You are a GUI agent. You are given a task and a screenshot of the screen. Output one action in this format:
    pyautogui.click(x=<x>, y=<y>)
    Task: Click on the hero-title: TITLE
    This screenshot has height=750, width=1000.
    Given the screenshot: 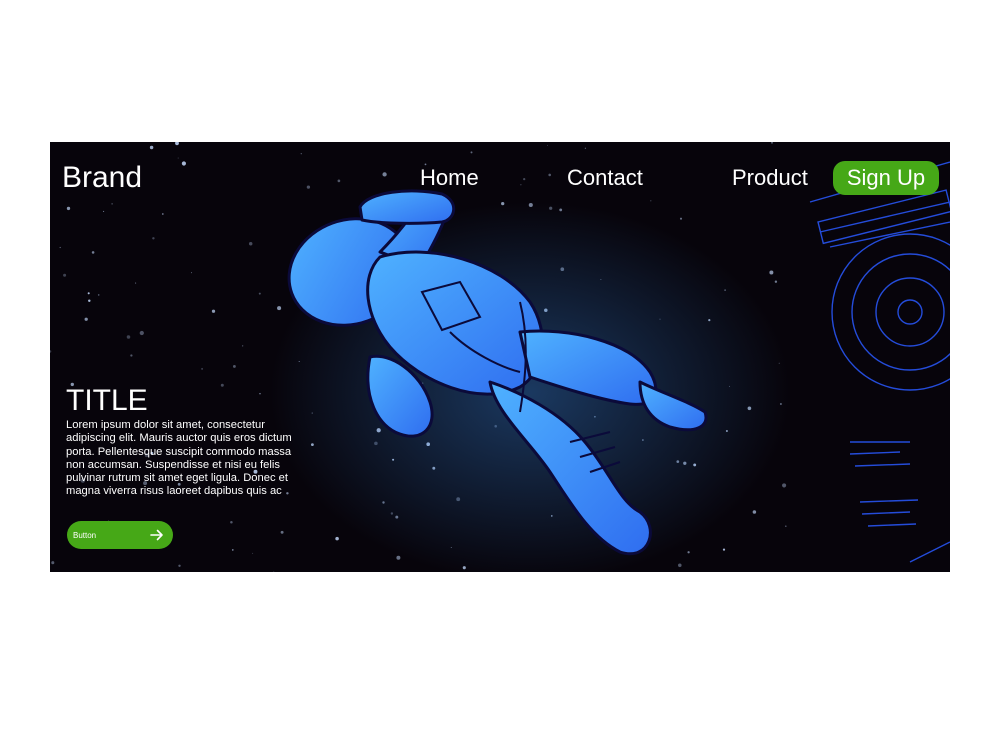 What is the action you would take?
    pyautogui.click(x=107, y=400)
    